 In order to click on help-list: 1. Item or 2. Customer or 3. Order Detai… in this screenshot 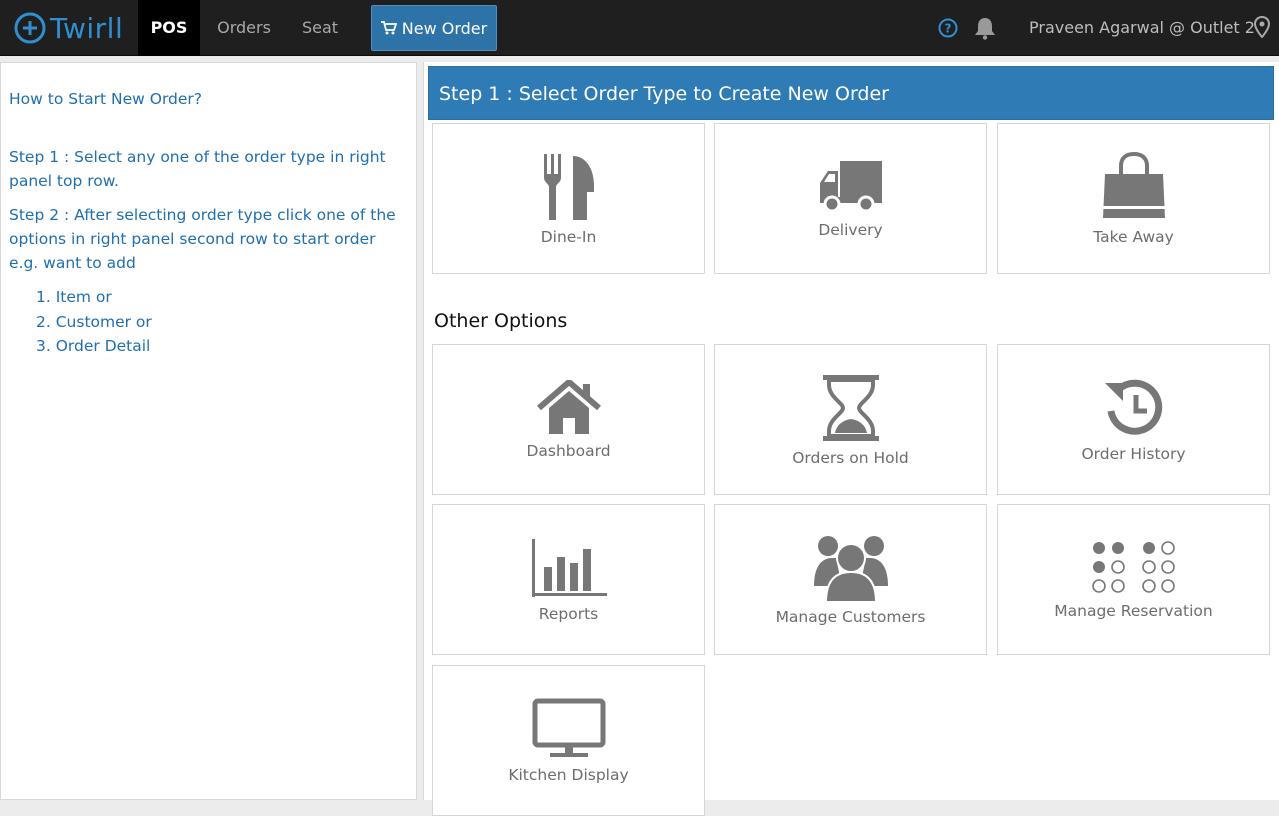, I will do `click(208, 322)`.